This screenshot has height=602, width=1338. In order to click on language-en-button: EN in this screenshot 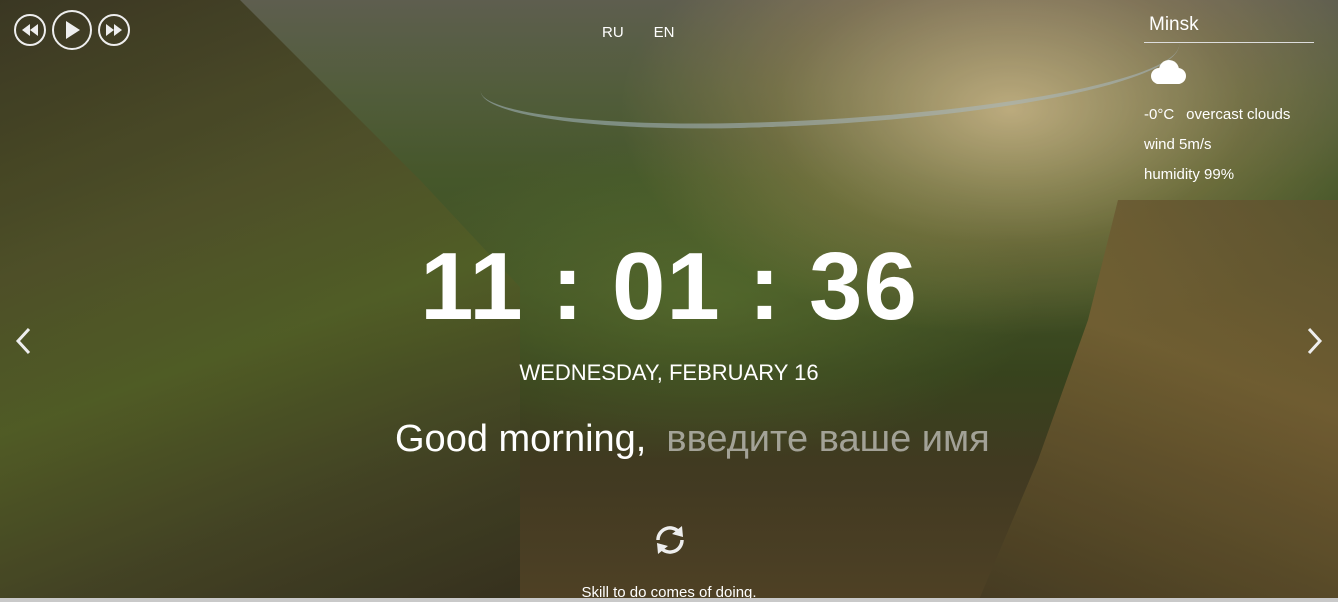, I will do `click(664, 32)`.